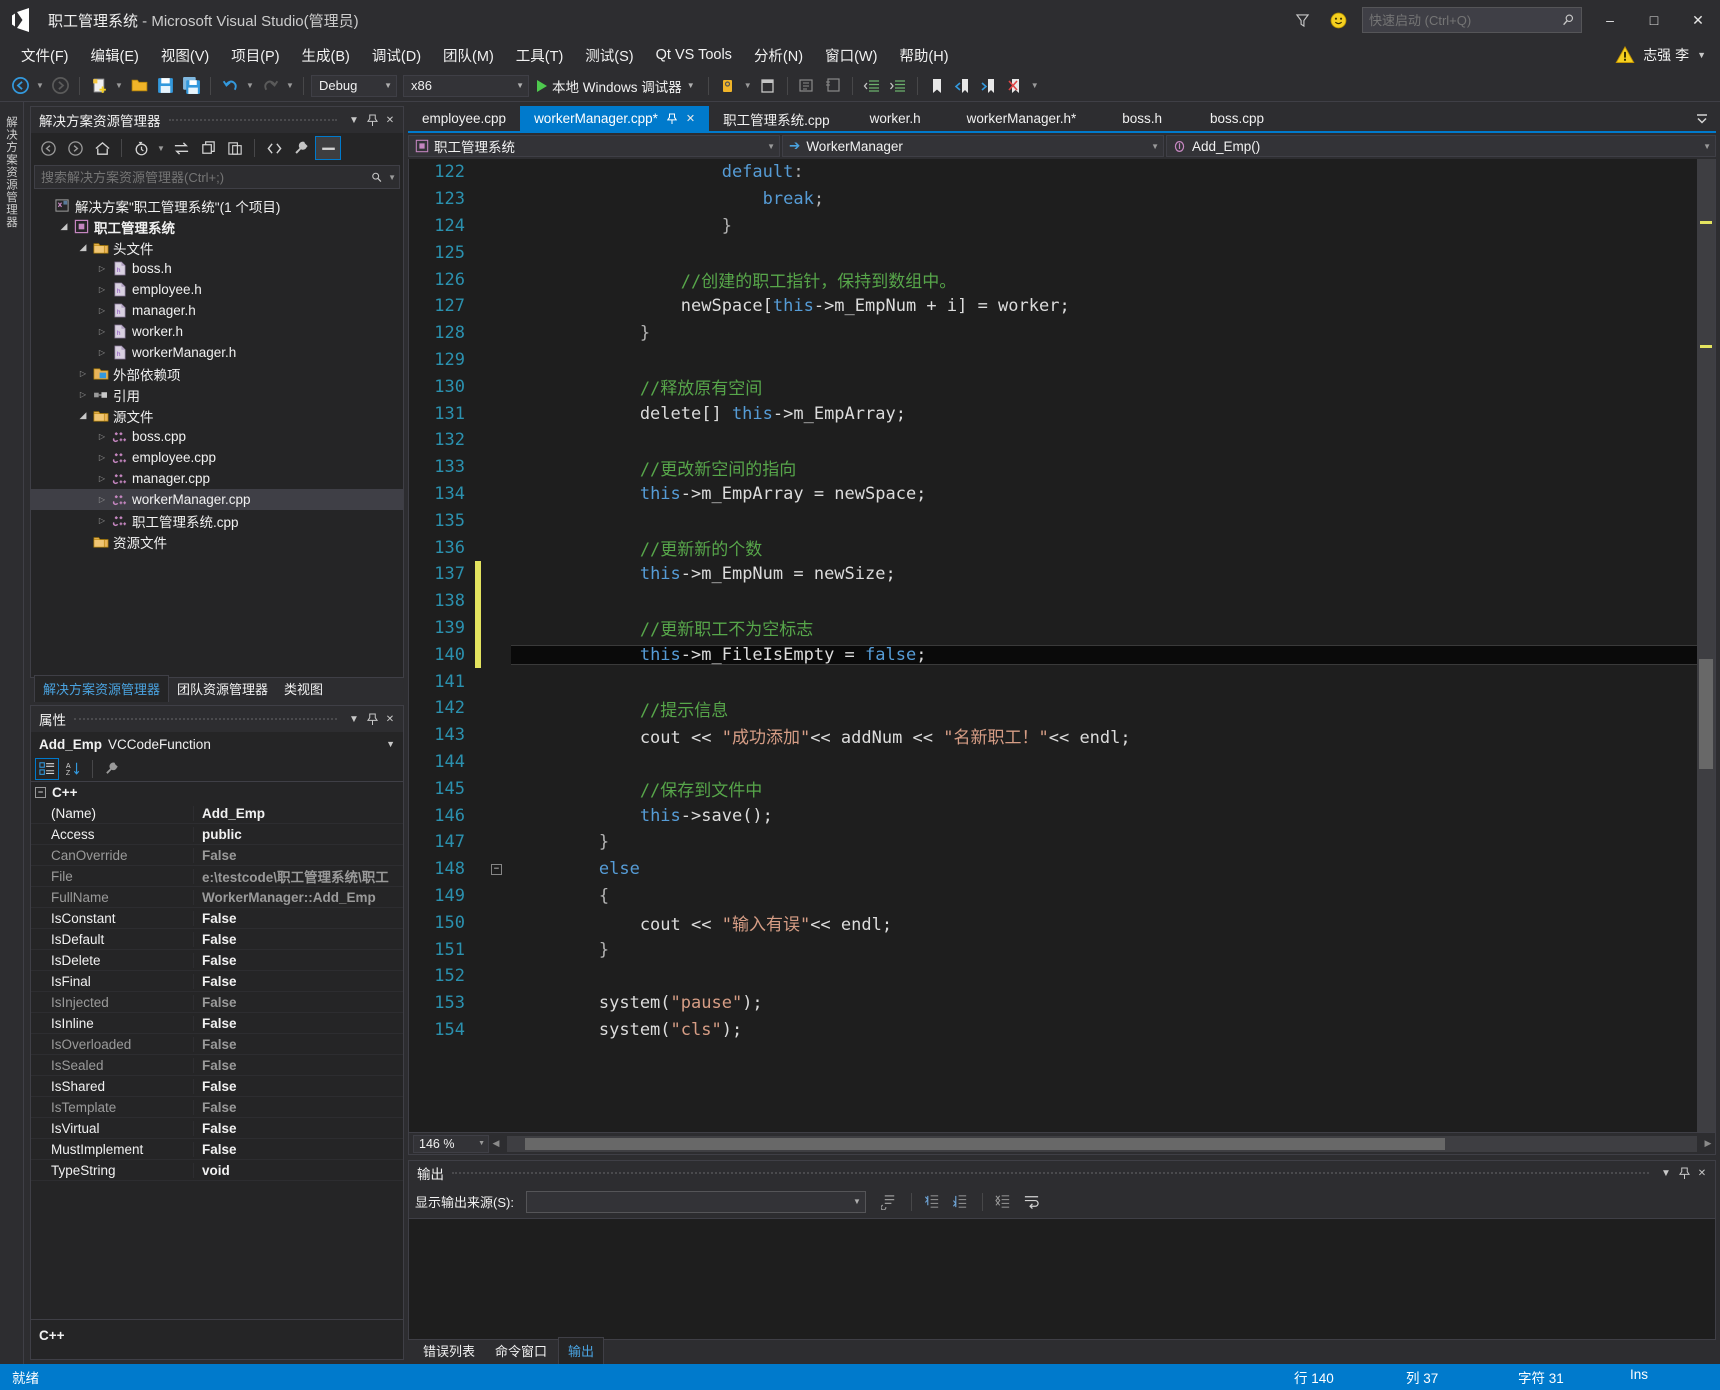  Describe the element at coordinates (1104, 627) in the screenshot. I see `code-text: //更新职工不为空标志` at that location.